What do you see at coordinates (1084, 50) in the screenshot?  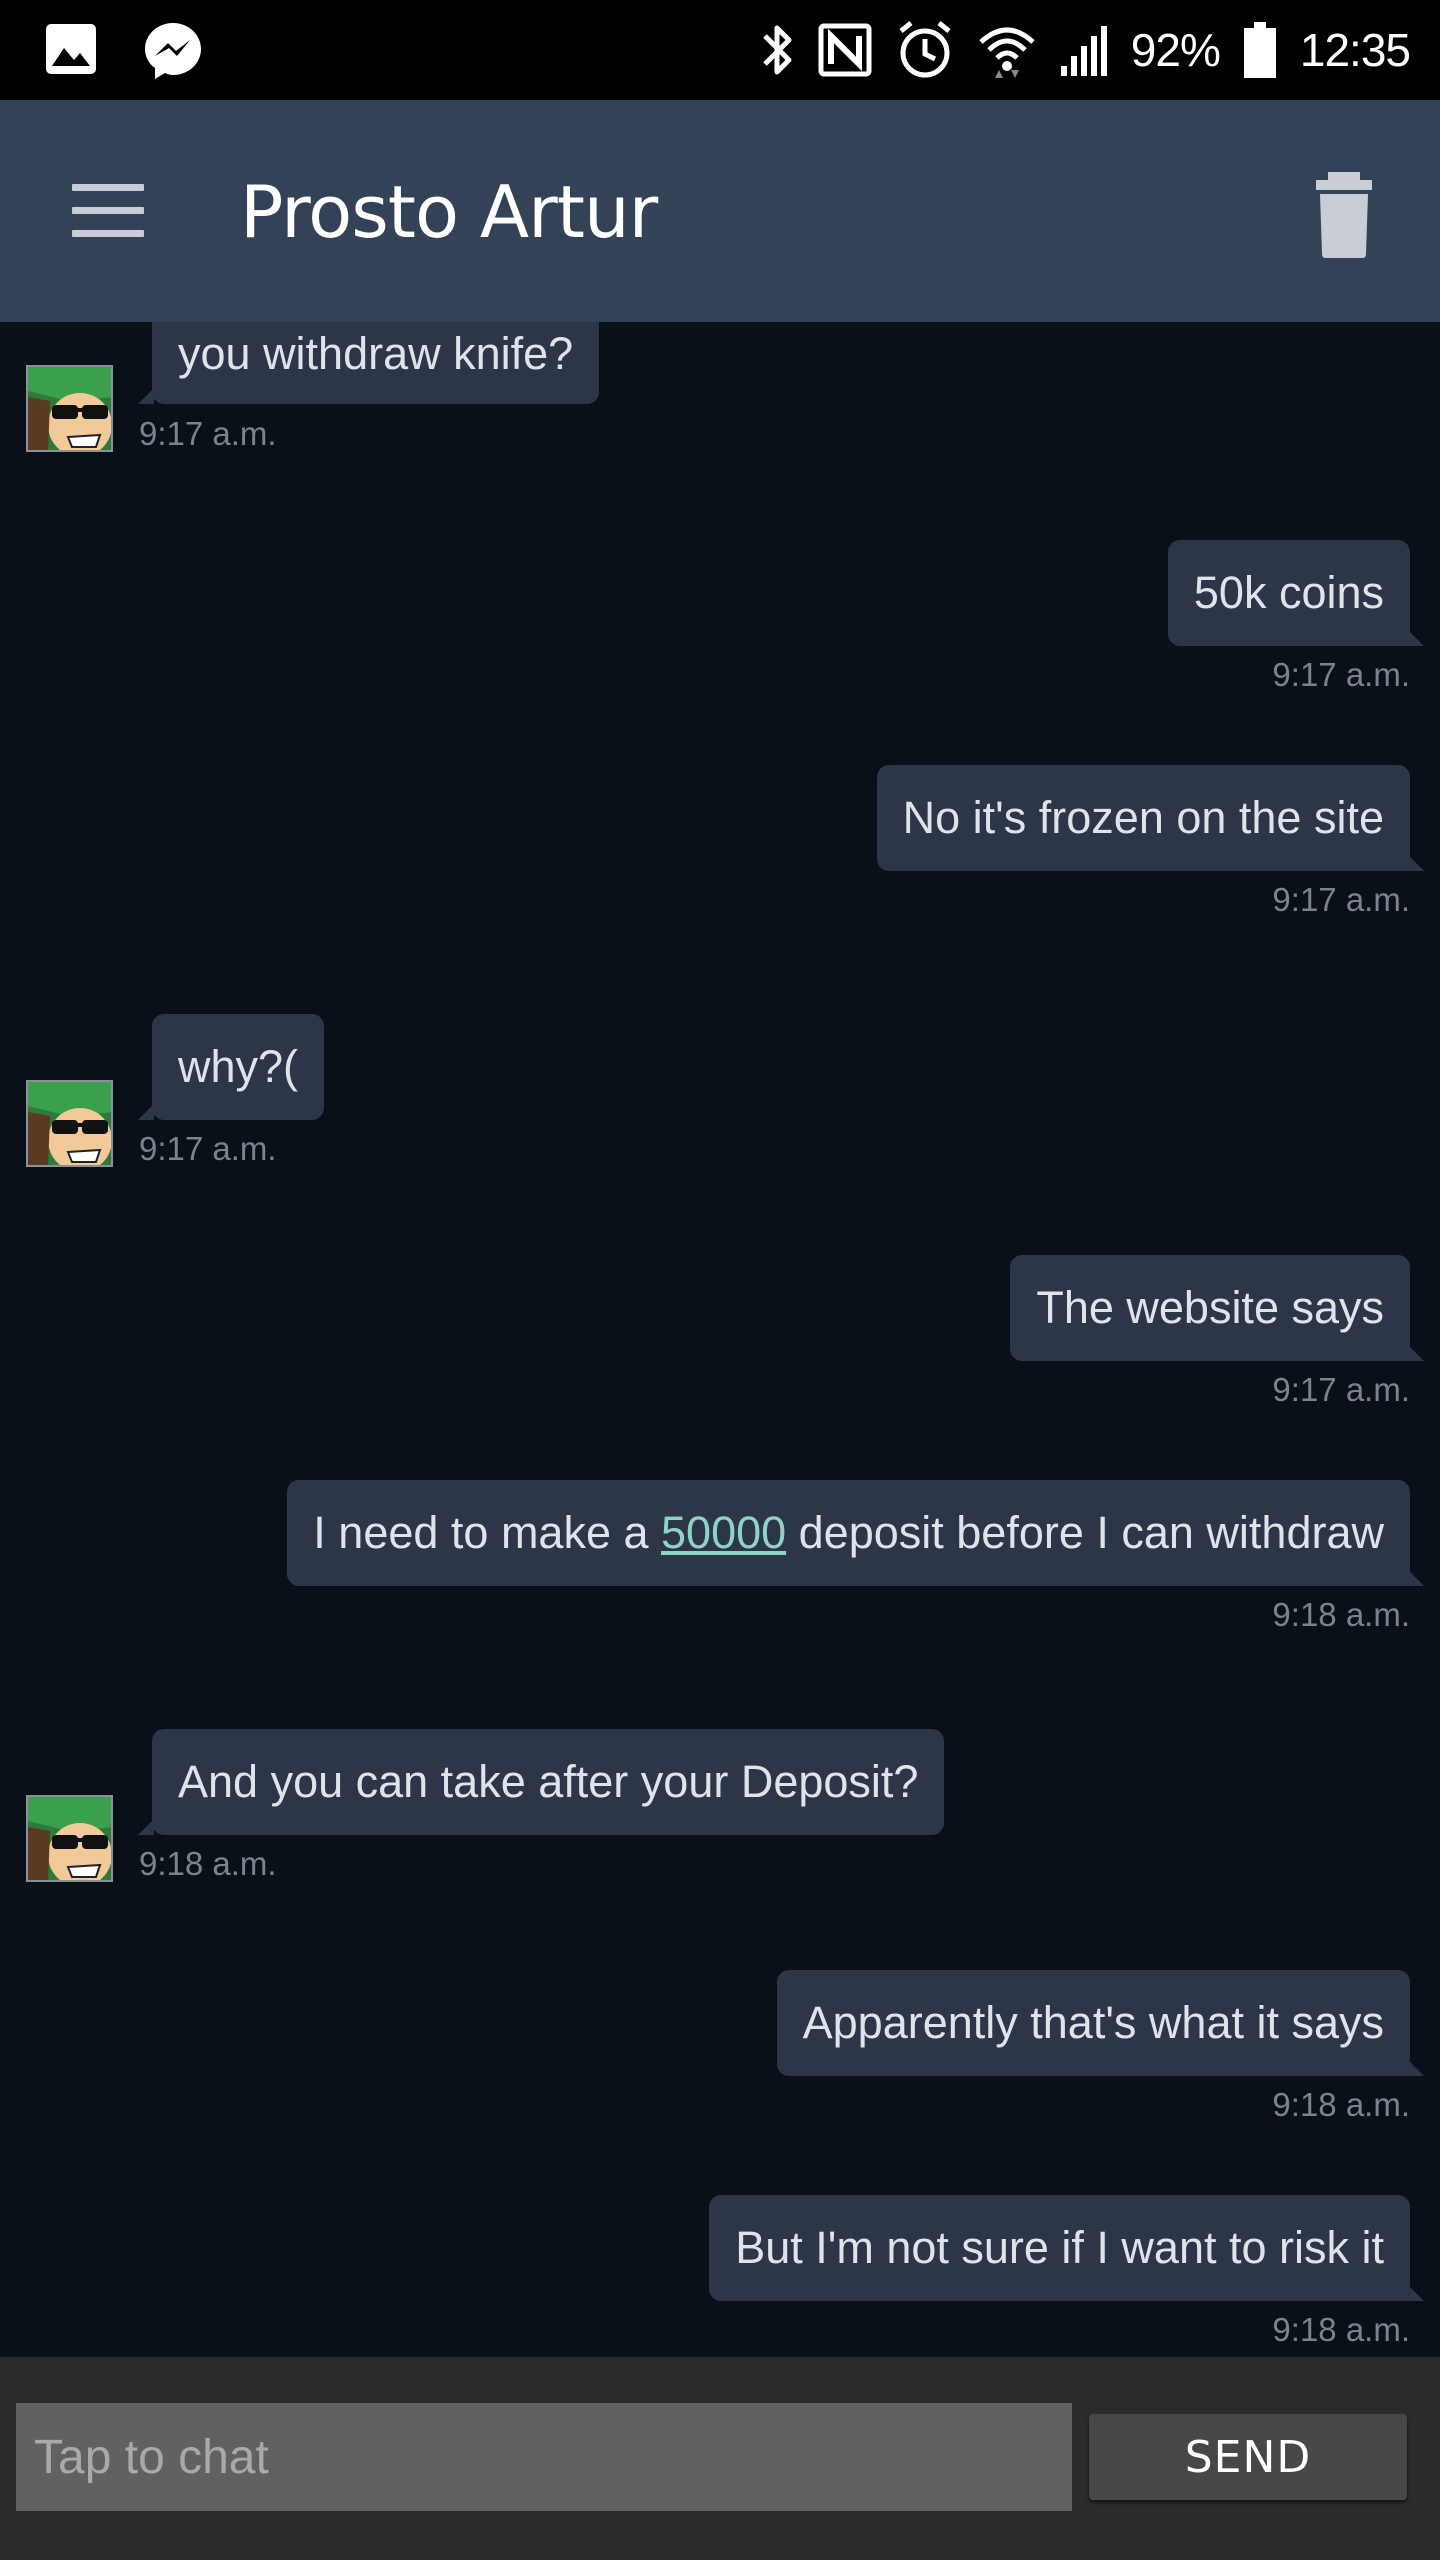 I see `signal-icon` at bounding box center [1084, 50].